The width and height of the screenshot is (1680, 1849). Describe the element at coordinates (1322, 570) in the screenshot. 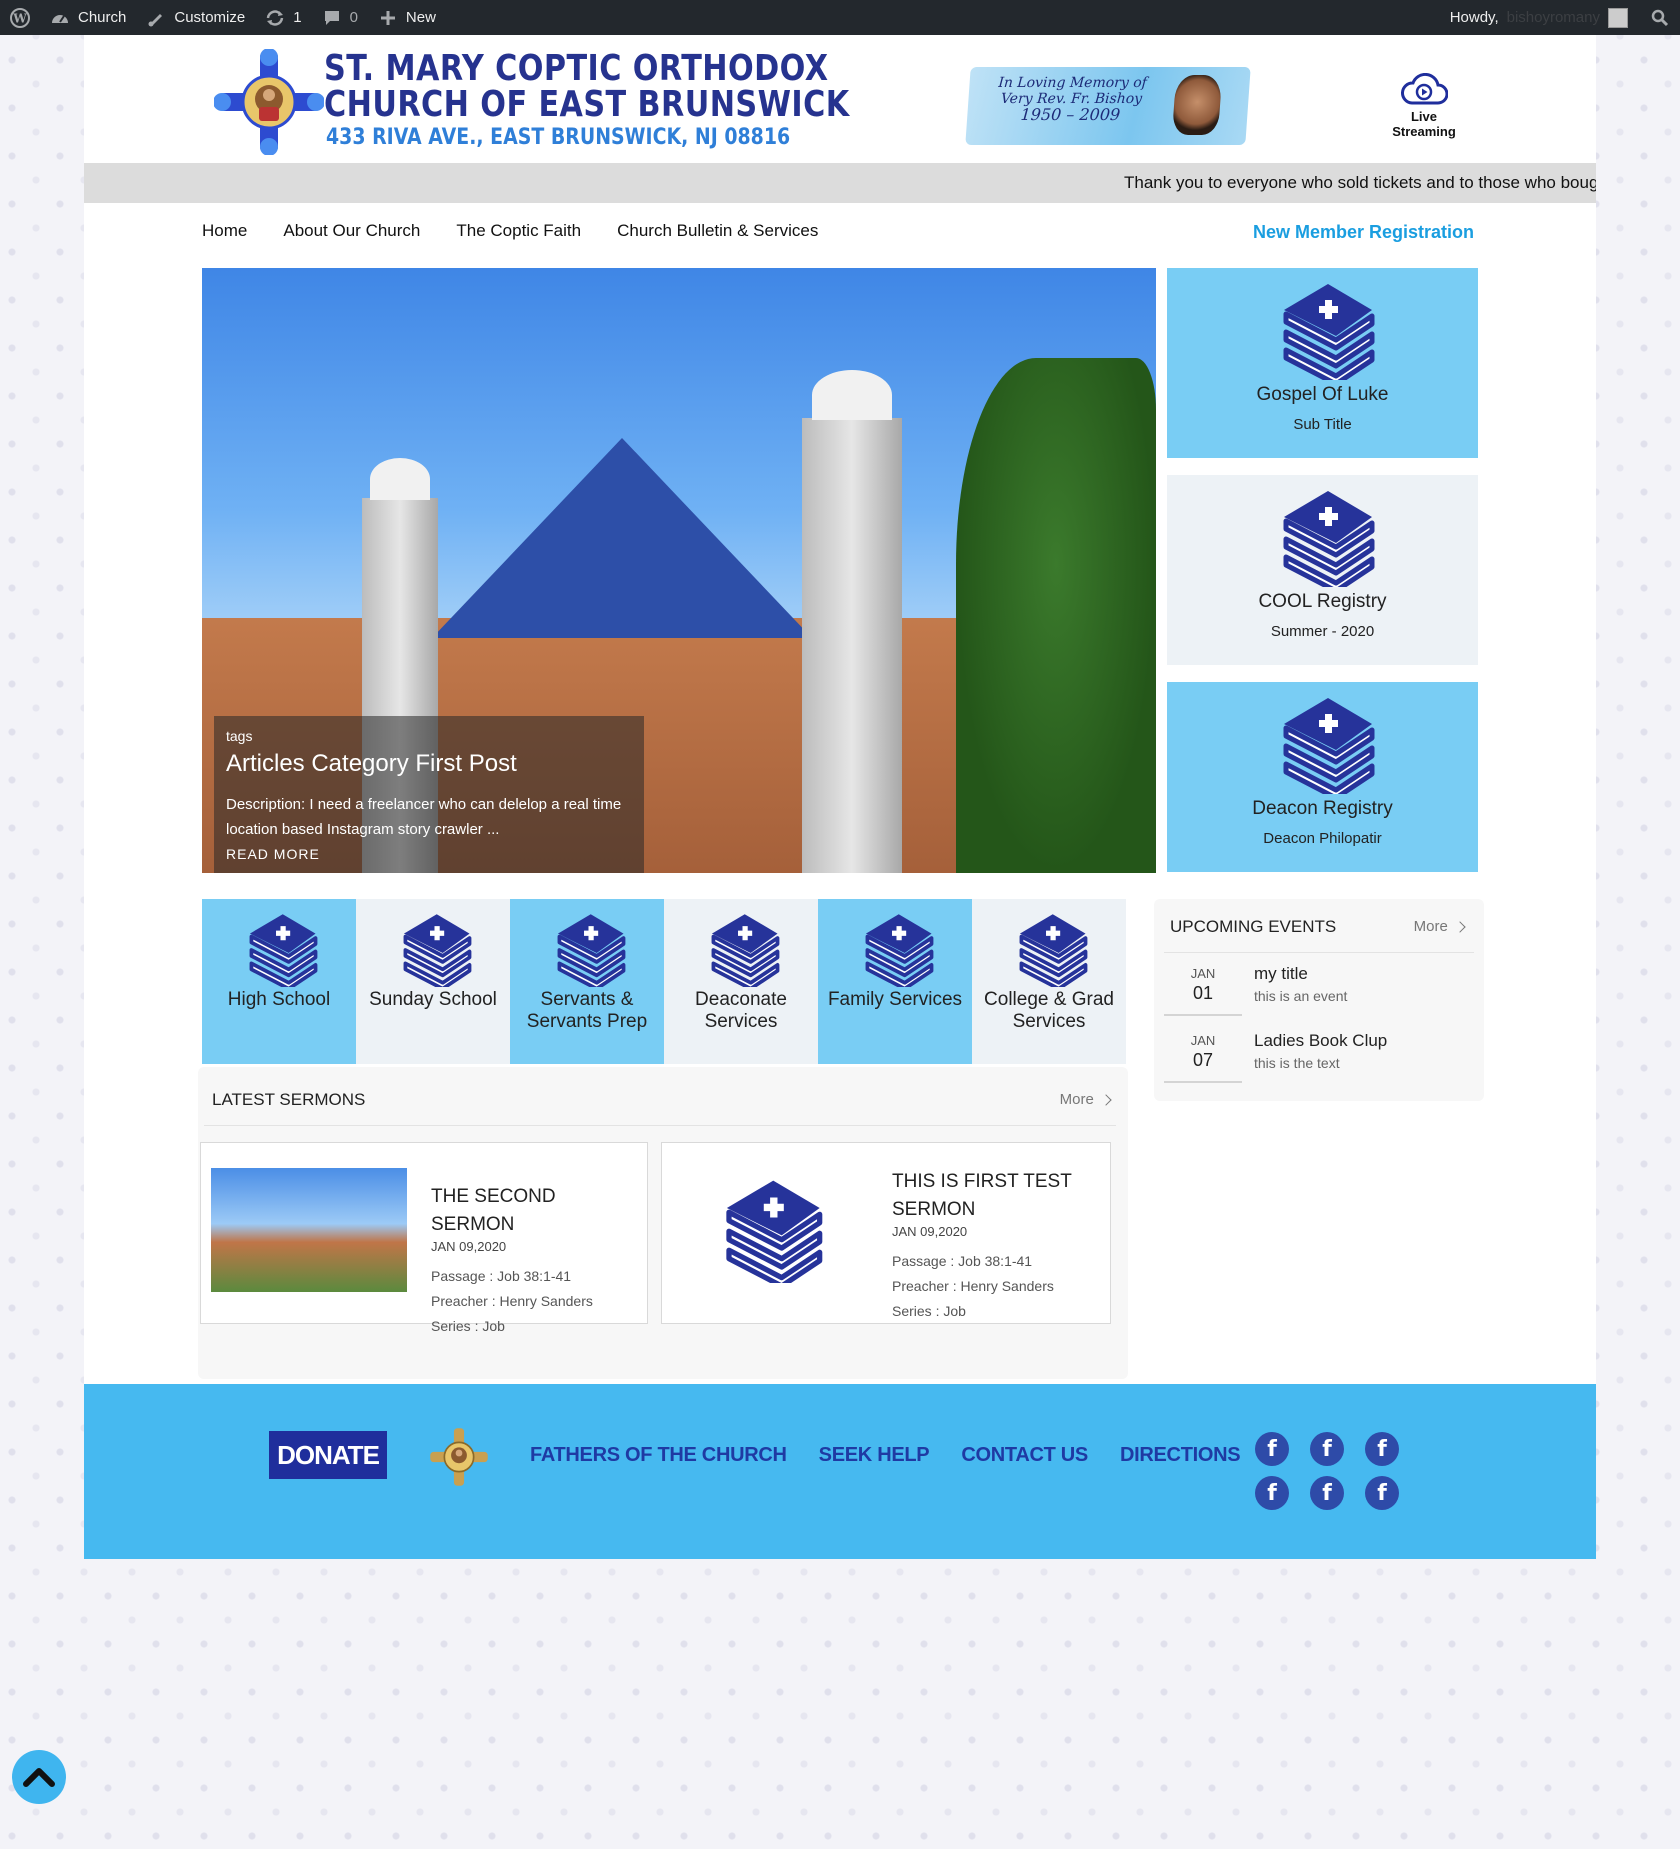

I see `side-card-cool-registry: COOL Registry Summer - 2020` at that location.